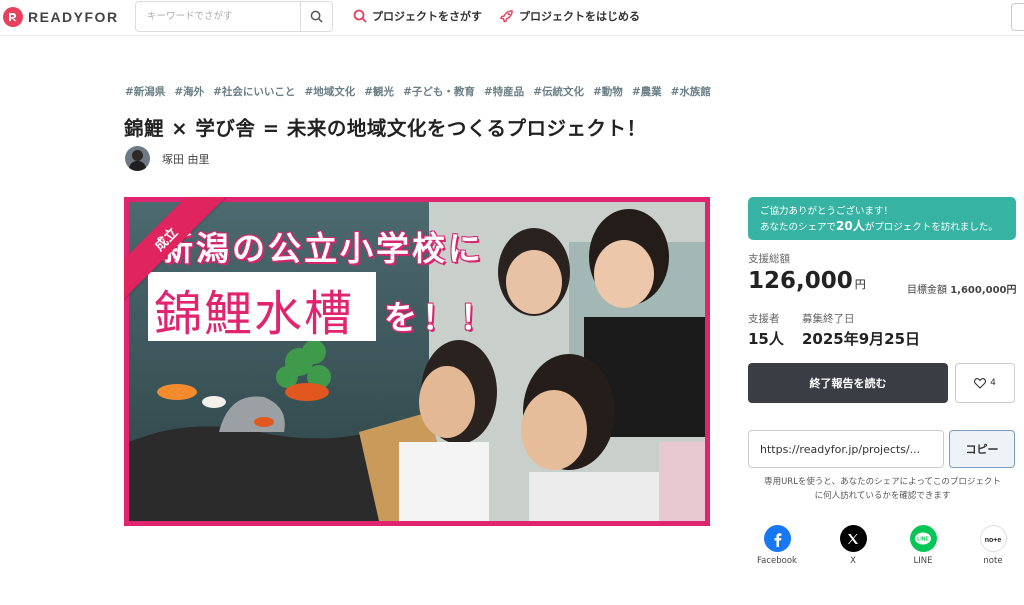 The width and height of the screenshot is (1024, 605). Describe the element at coordinates (993, 561) in the screenshot. I see `share-note-label: note` at that location.